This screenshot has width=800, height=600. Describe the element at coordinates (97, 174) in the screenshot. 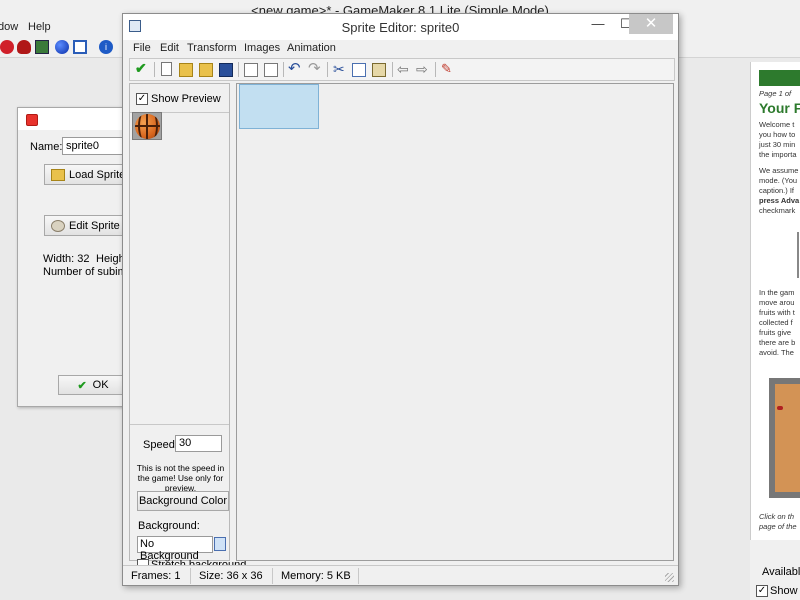

I see `load-sprite-label: Load Sprite` at that location.